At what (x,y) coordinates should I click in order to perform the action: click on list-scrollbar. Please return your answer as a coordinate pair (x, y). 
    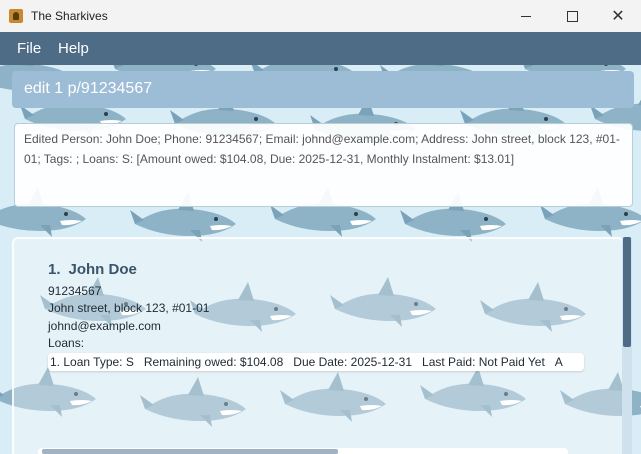
    Looking at the image, I should click on (627, 345).